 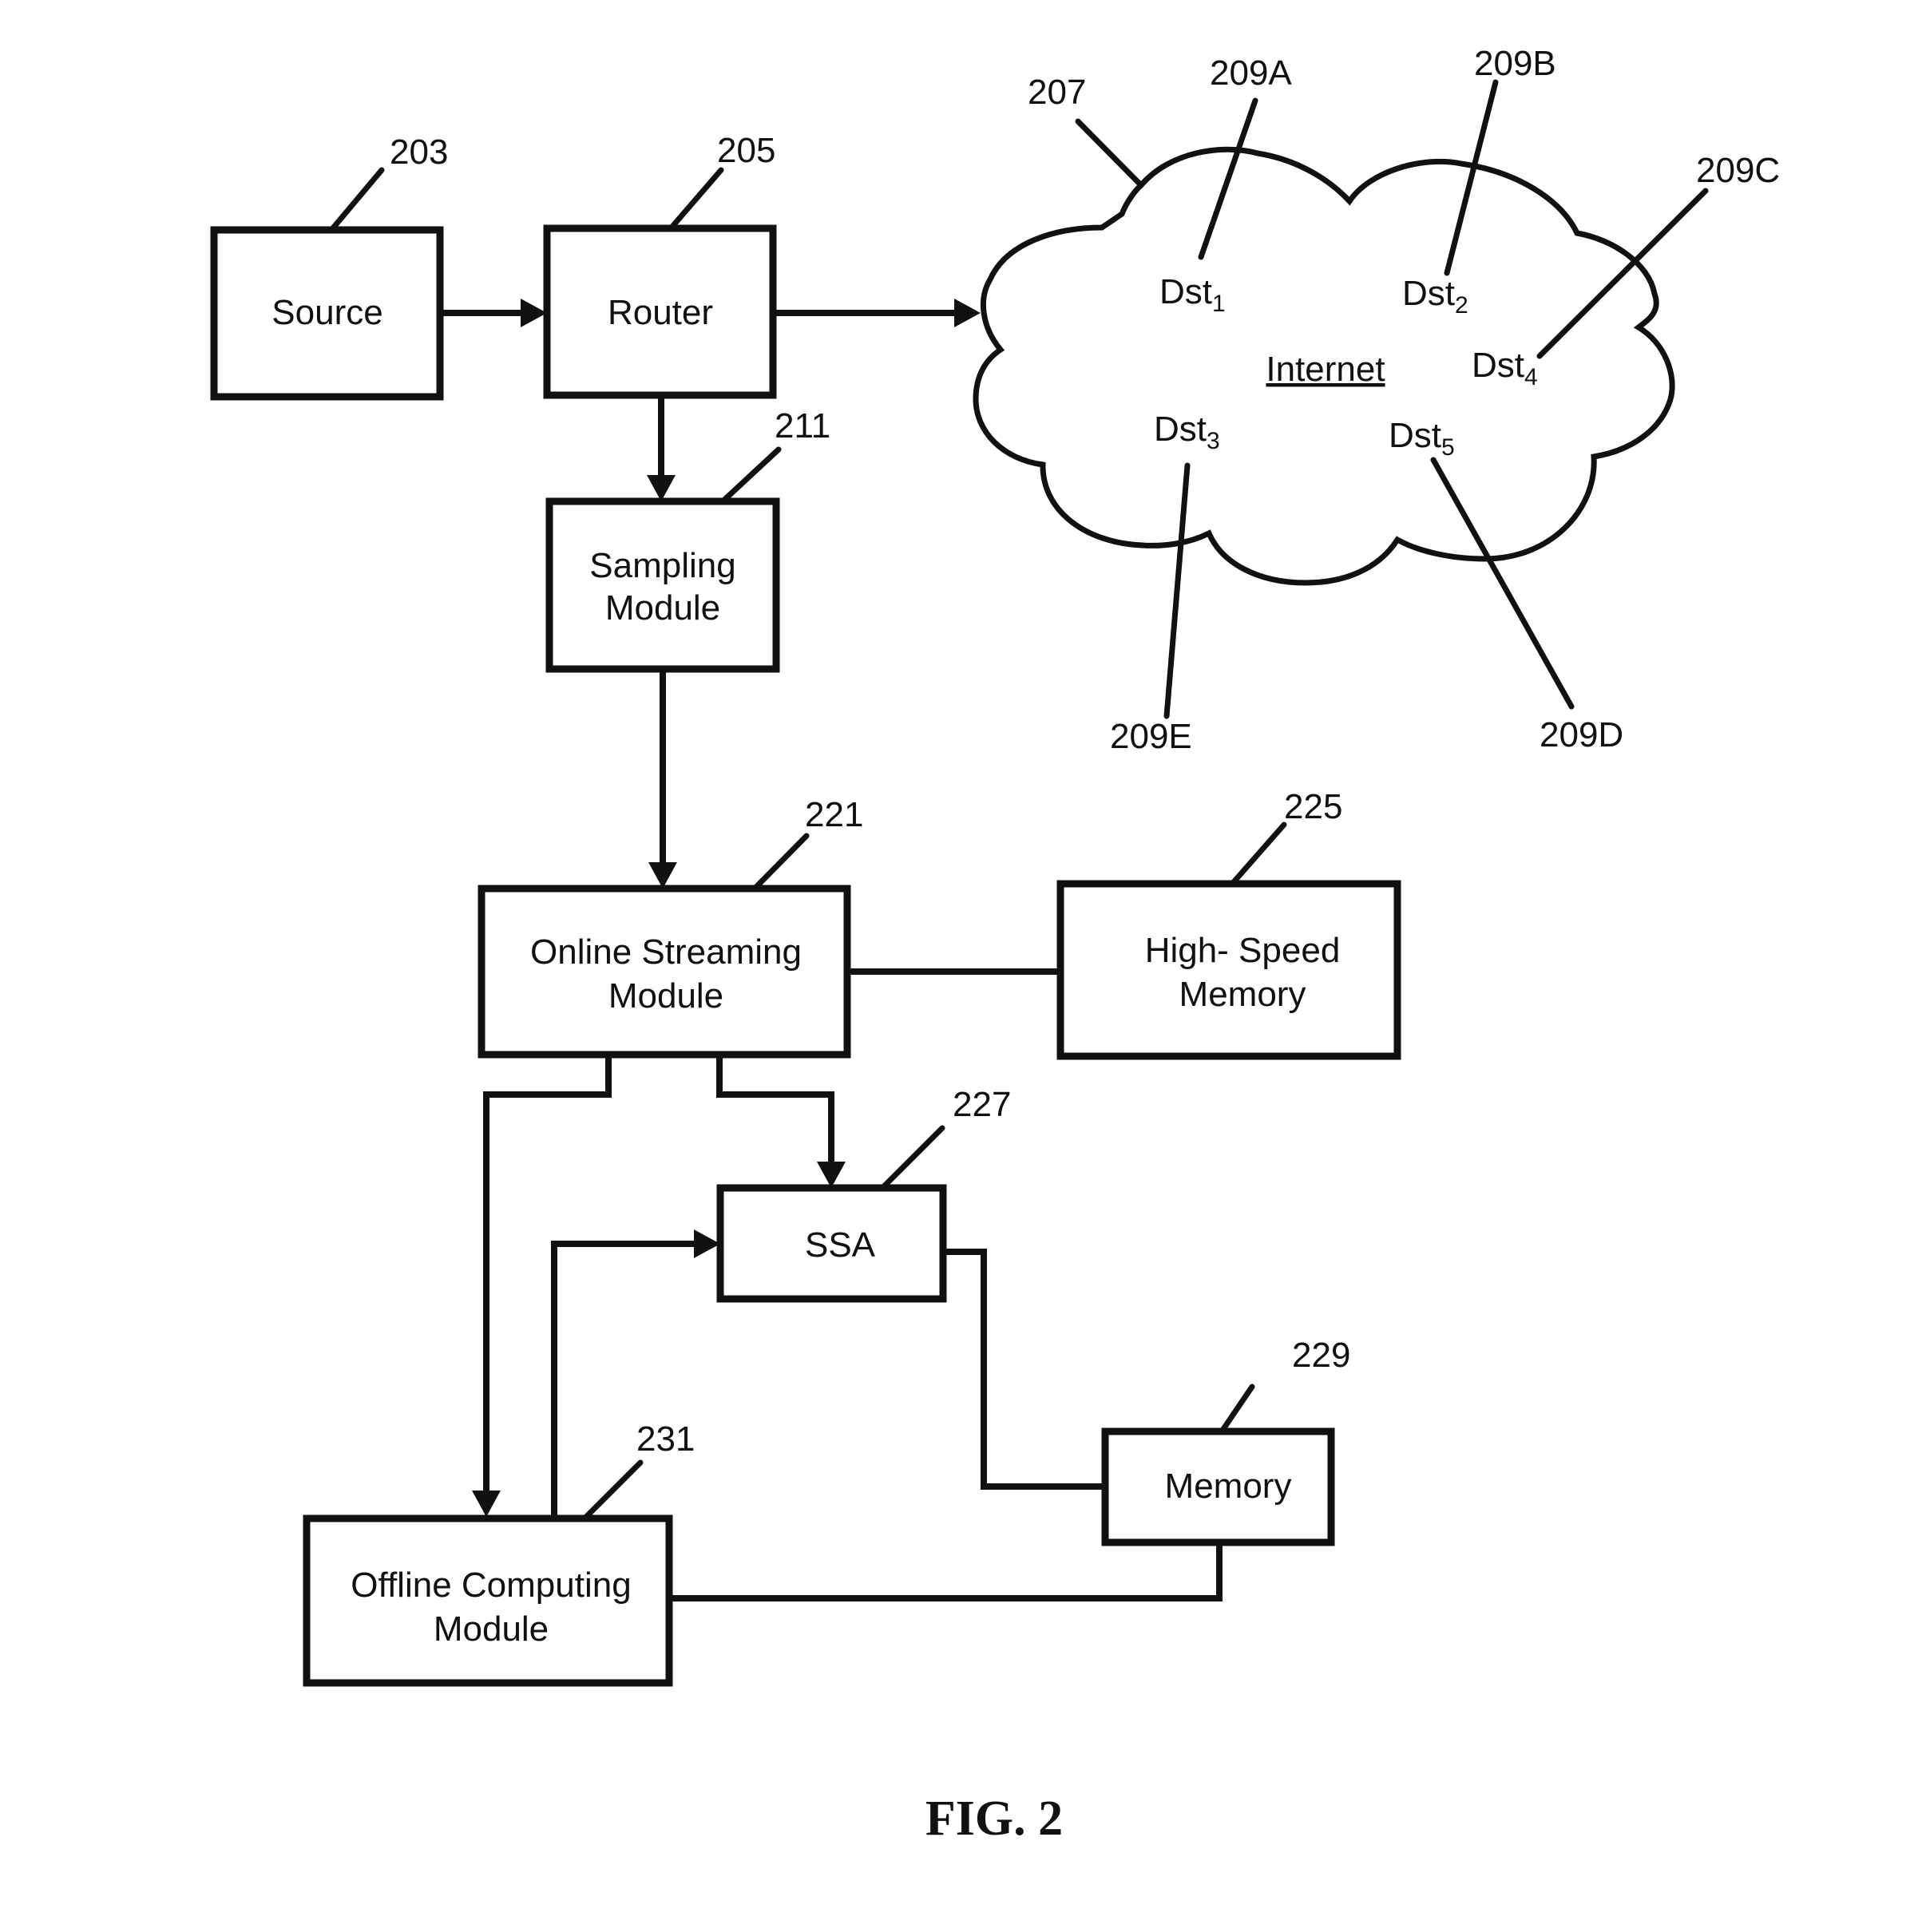 What do you see at coordinates (1228, 1486) in the screenshot?
I see `memory-label: Memory` at bounding box center [1228, 1486].